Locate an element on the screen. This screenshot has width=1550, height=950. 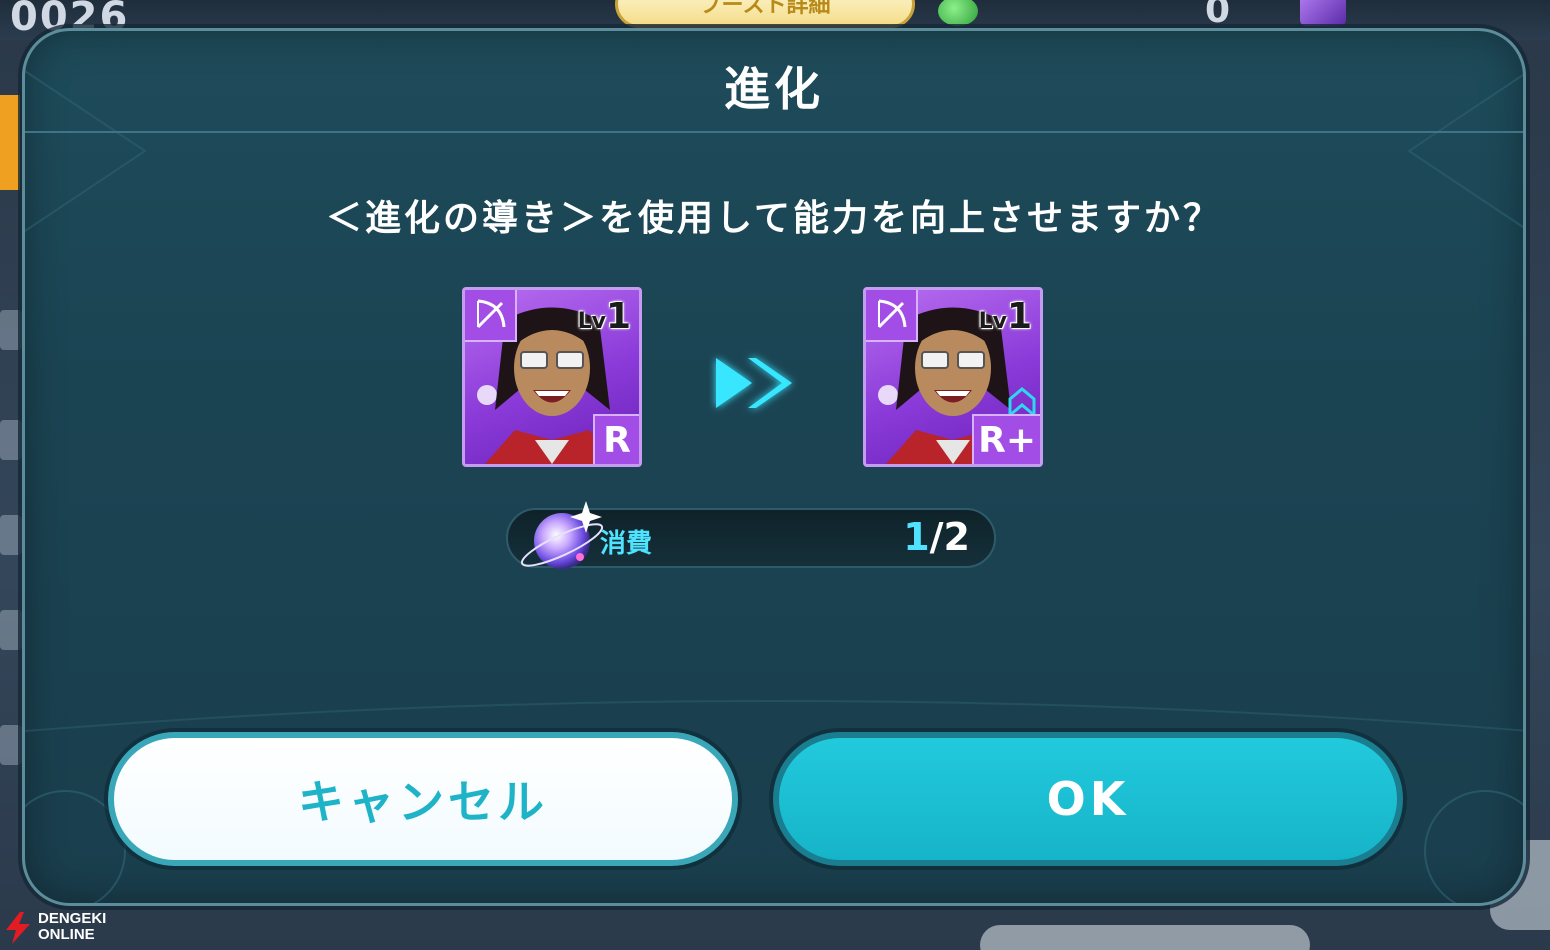
background-footer-item is located at coordinates (1145, 937).